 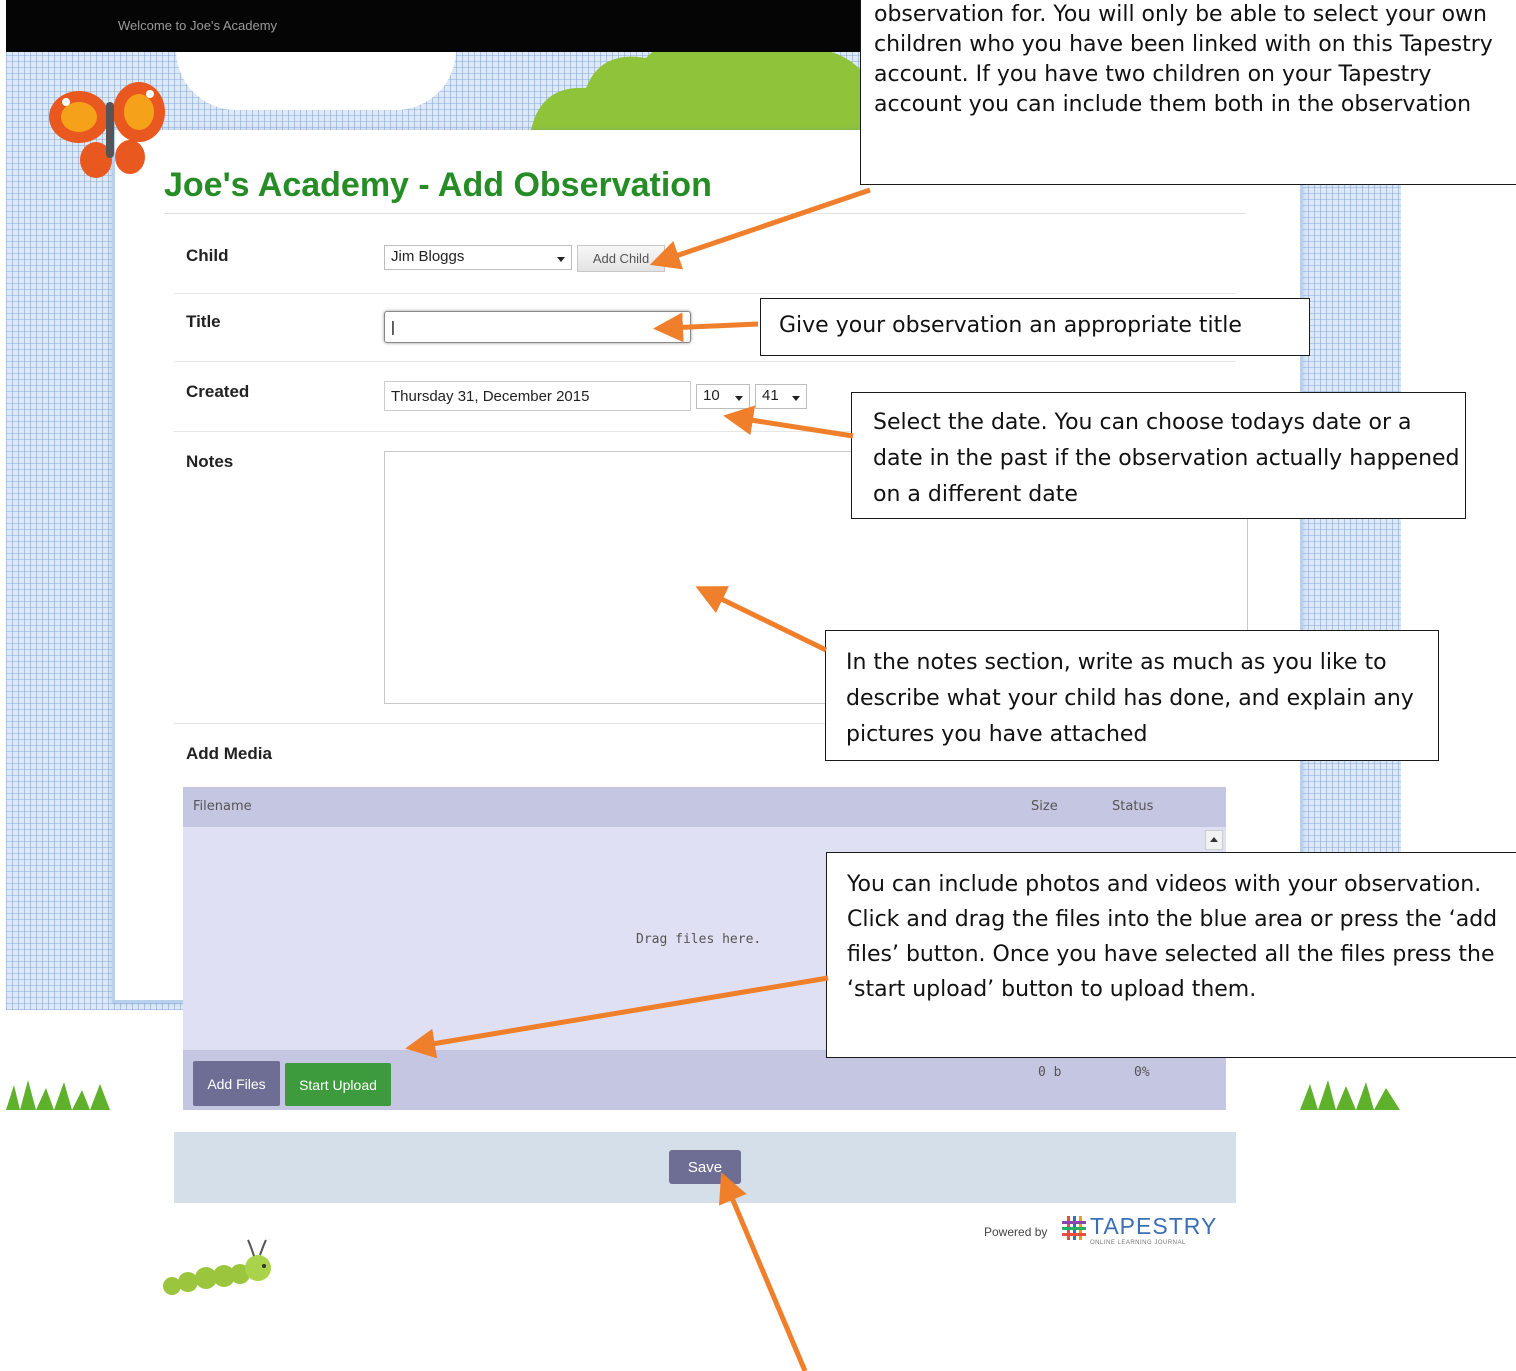 I want to click on created-date-value: Thursday 31, December 2015, so click(x=490, y=396).